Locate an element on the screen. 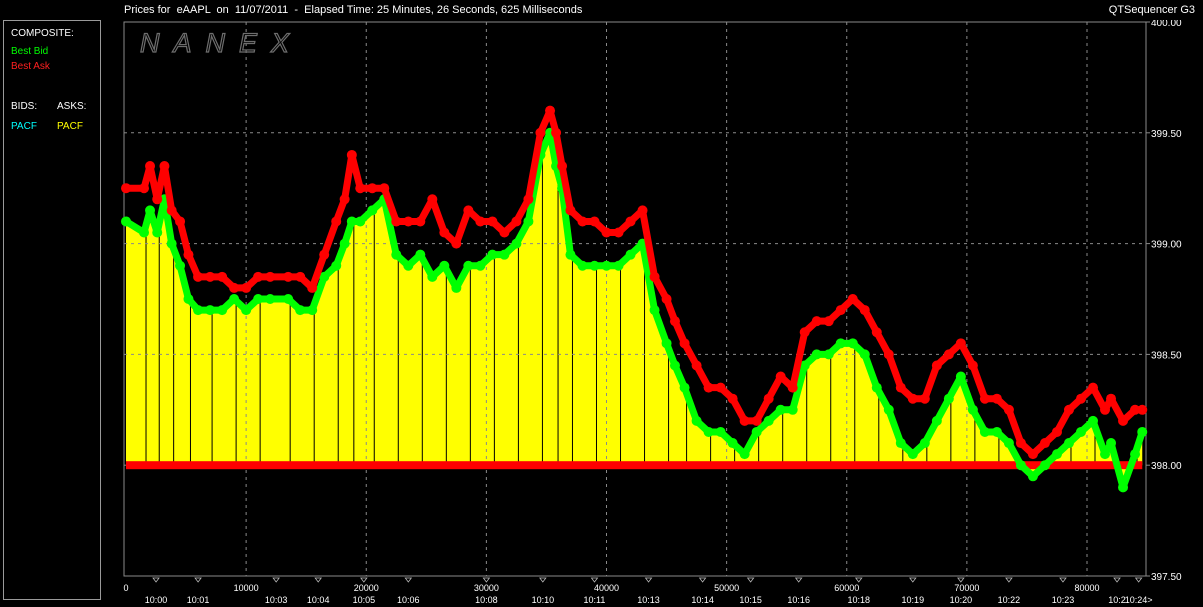 Image resolution: width=1203 pixels, height=607 pixels. time-tick-label: 10:24> is located at coordinates (1139, 600).